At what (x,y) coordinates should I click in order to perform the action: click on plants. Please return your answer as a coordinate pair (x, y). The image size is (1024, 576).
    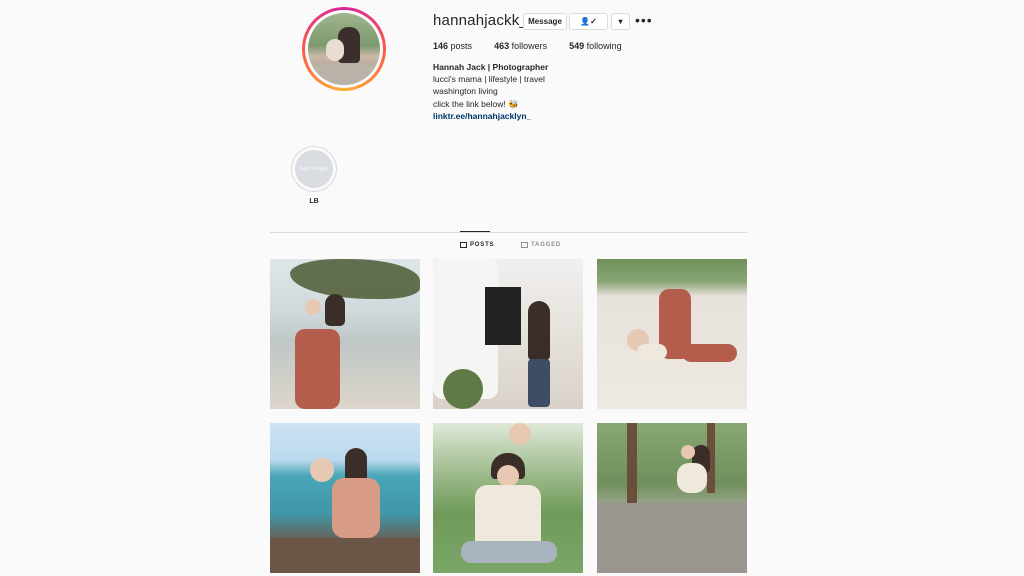
    Looking at the image, I should click on (463, 389).